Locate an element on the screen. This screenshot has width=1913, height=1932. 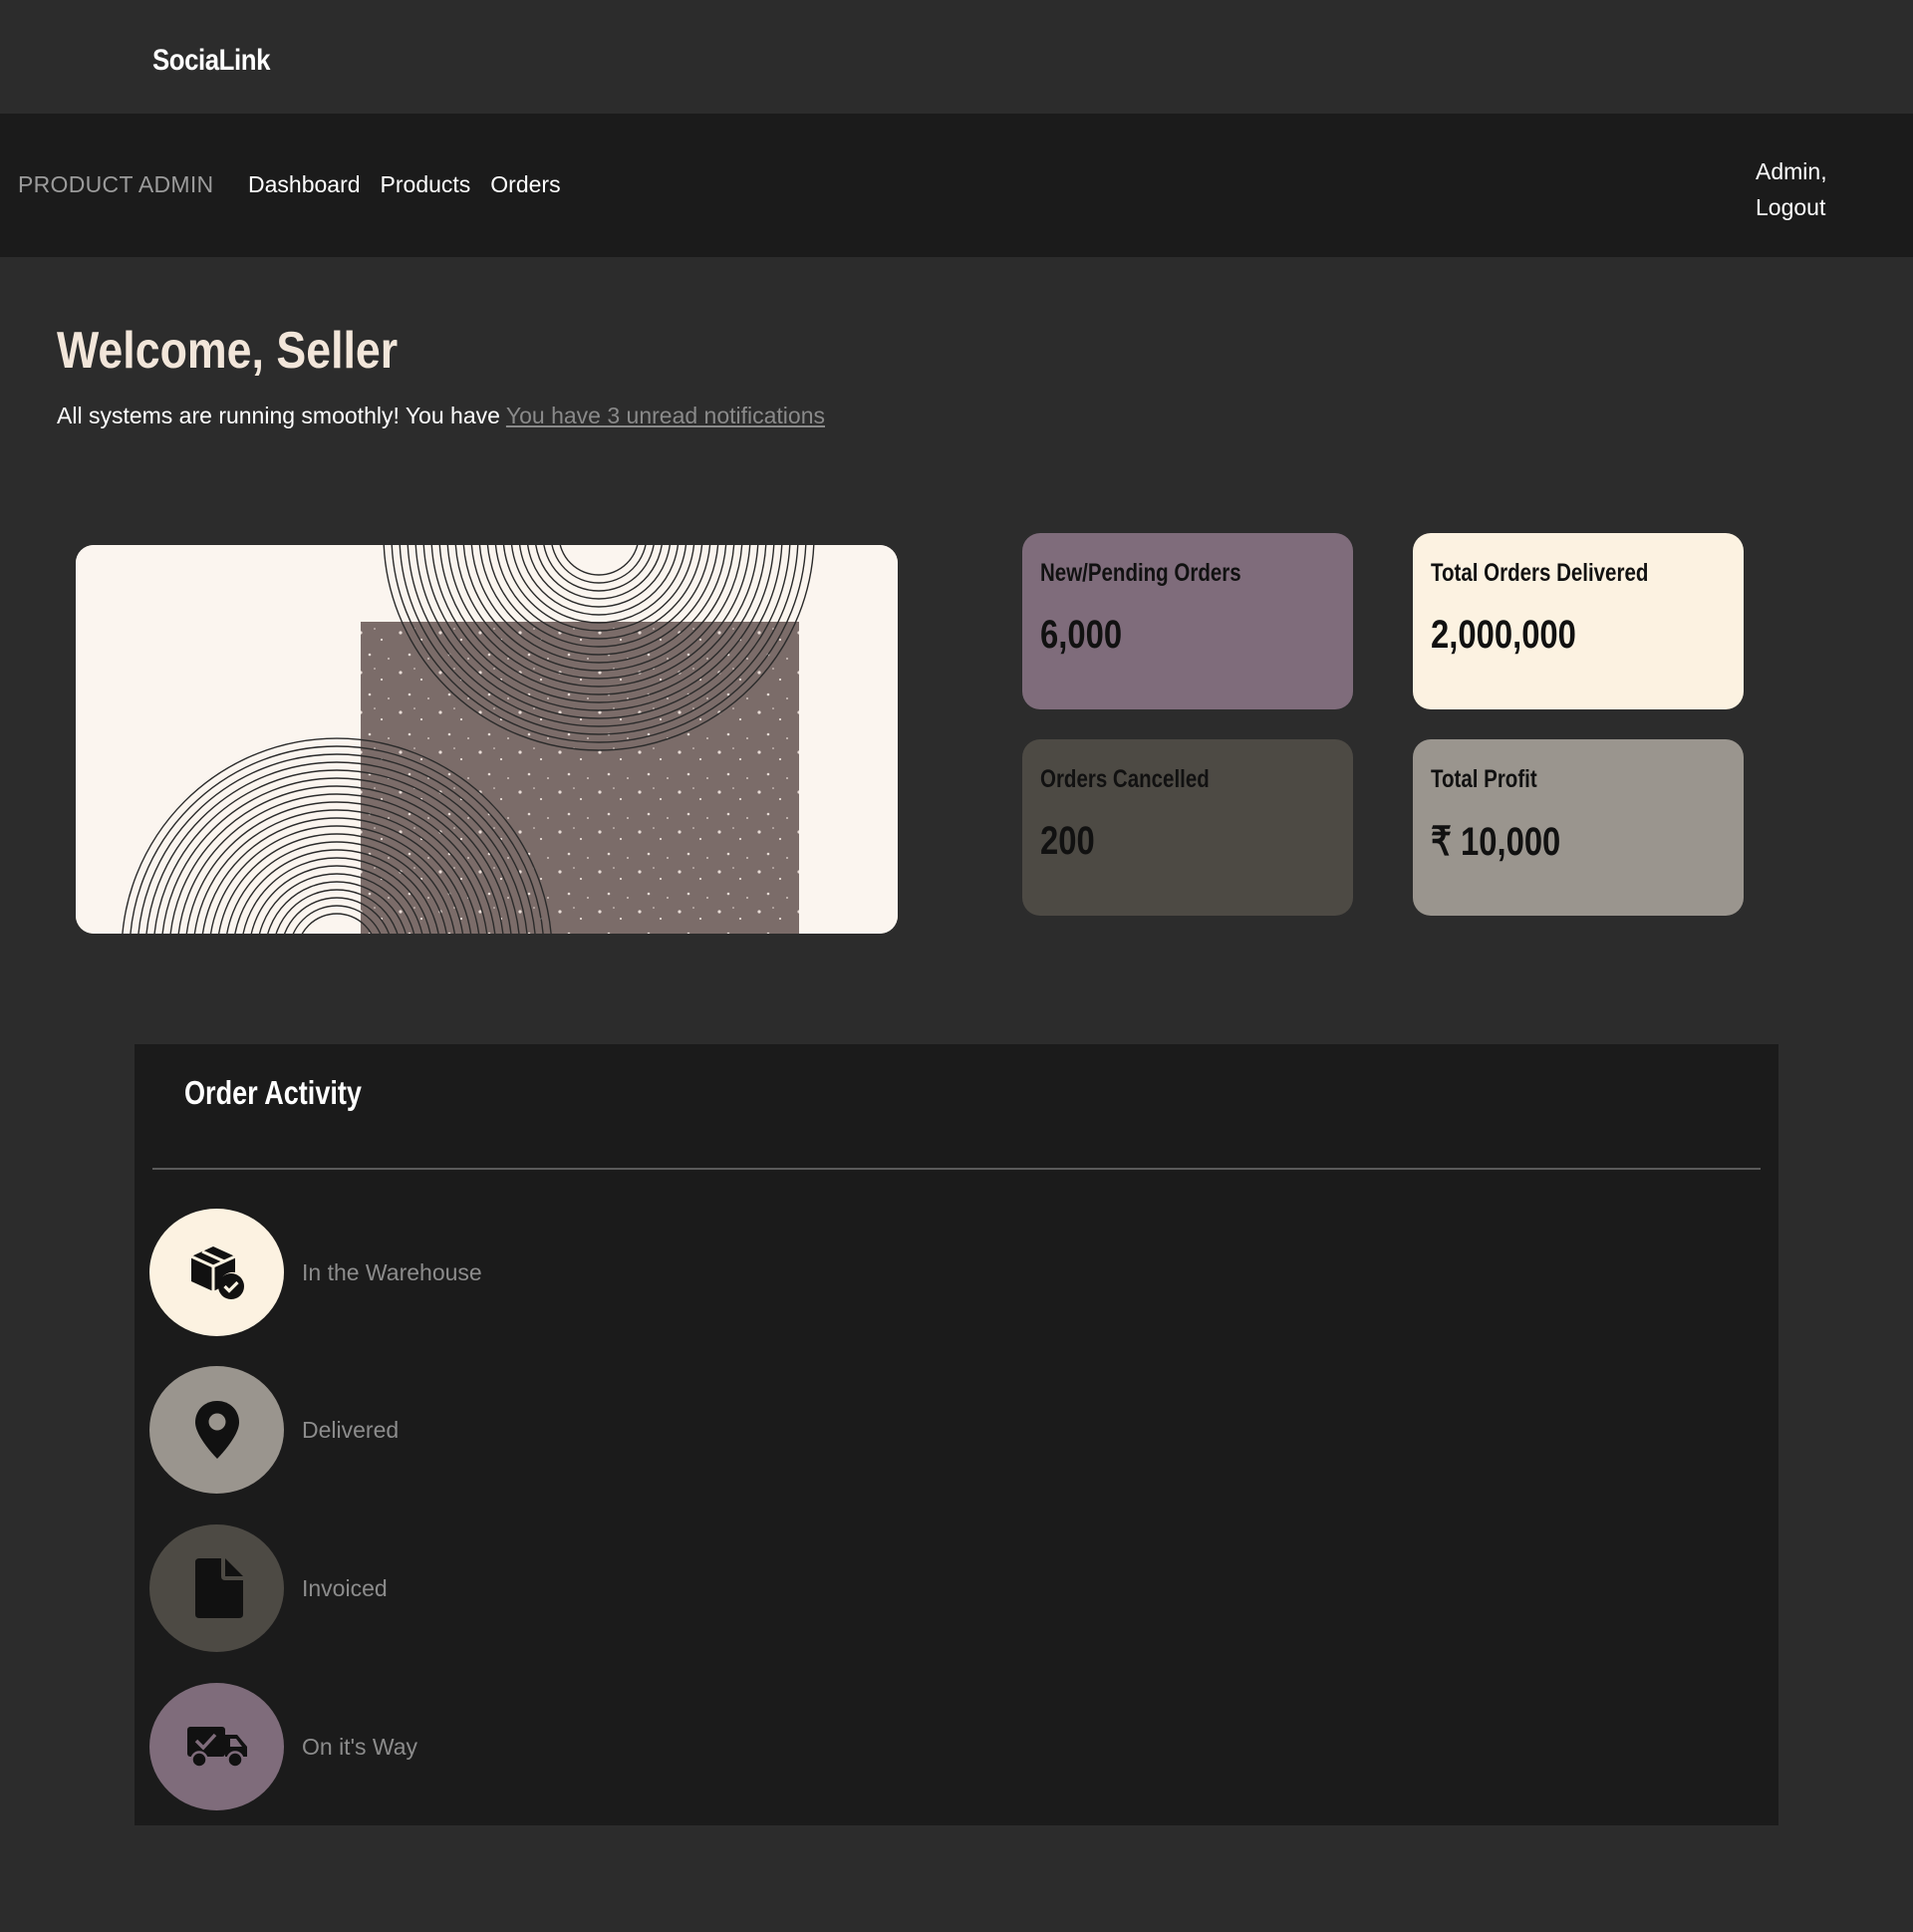
stat-label: Total Profit is located at coordinates (1484, 779).